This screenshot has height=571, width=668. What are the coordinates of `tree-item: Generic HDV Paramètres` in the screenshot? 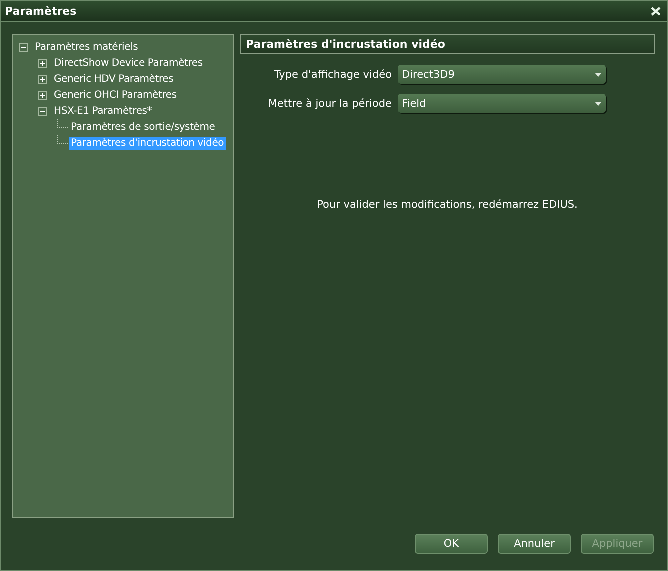 It's located at (114, 79).